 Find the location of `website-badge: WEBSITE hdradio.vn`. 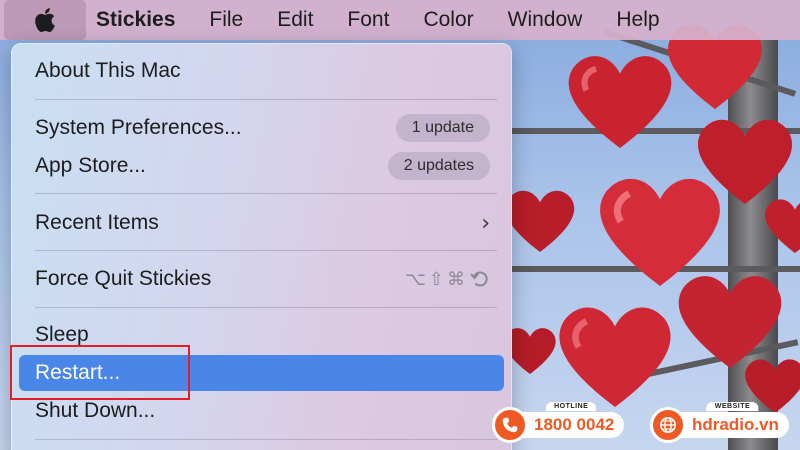

website-badge: WEBSITE hdradio.vn is located at coordinates (719, 422).